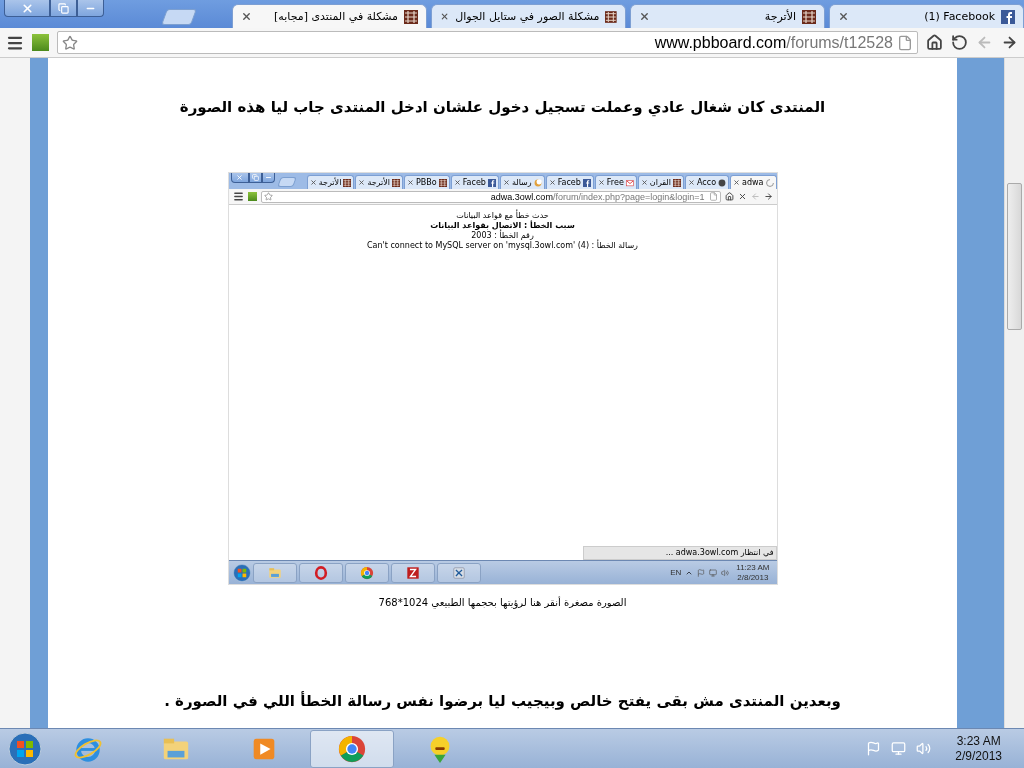 Image resolution: width=1024 pixels, height=768 pixels. Describe the element at coordinates (676, 572) in the screenshot. I see `language-indicator: EN` at that location.